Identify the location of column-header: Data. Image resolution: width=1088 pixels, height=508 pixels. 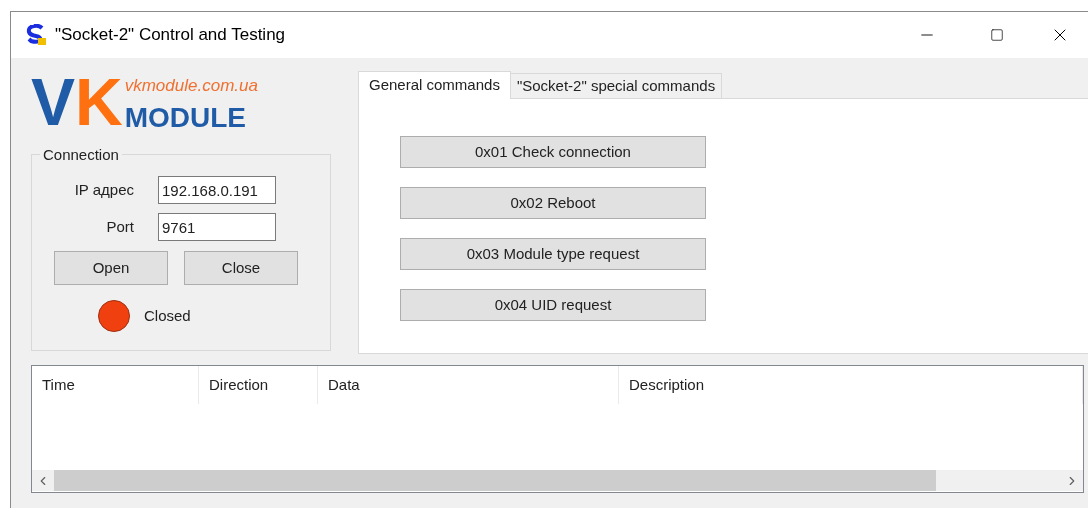
(468, 385).